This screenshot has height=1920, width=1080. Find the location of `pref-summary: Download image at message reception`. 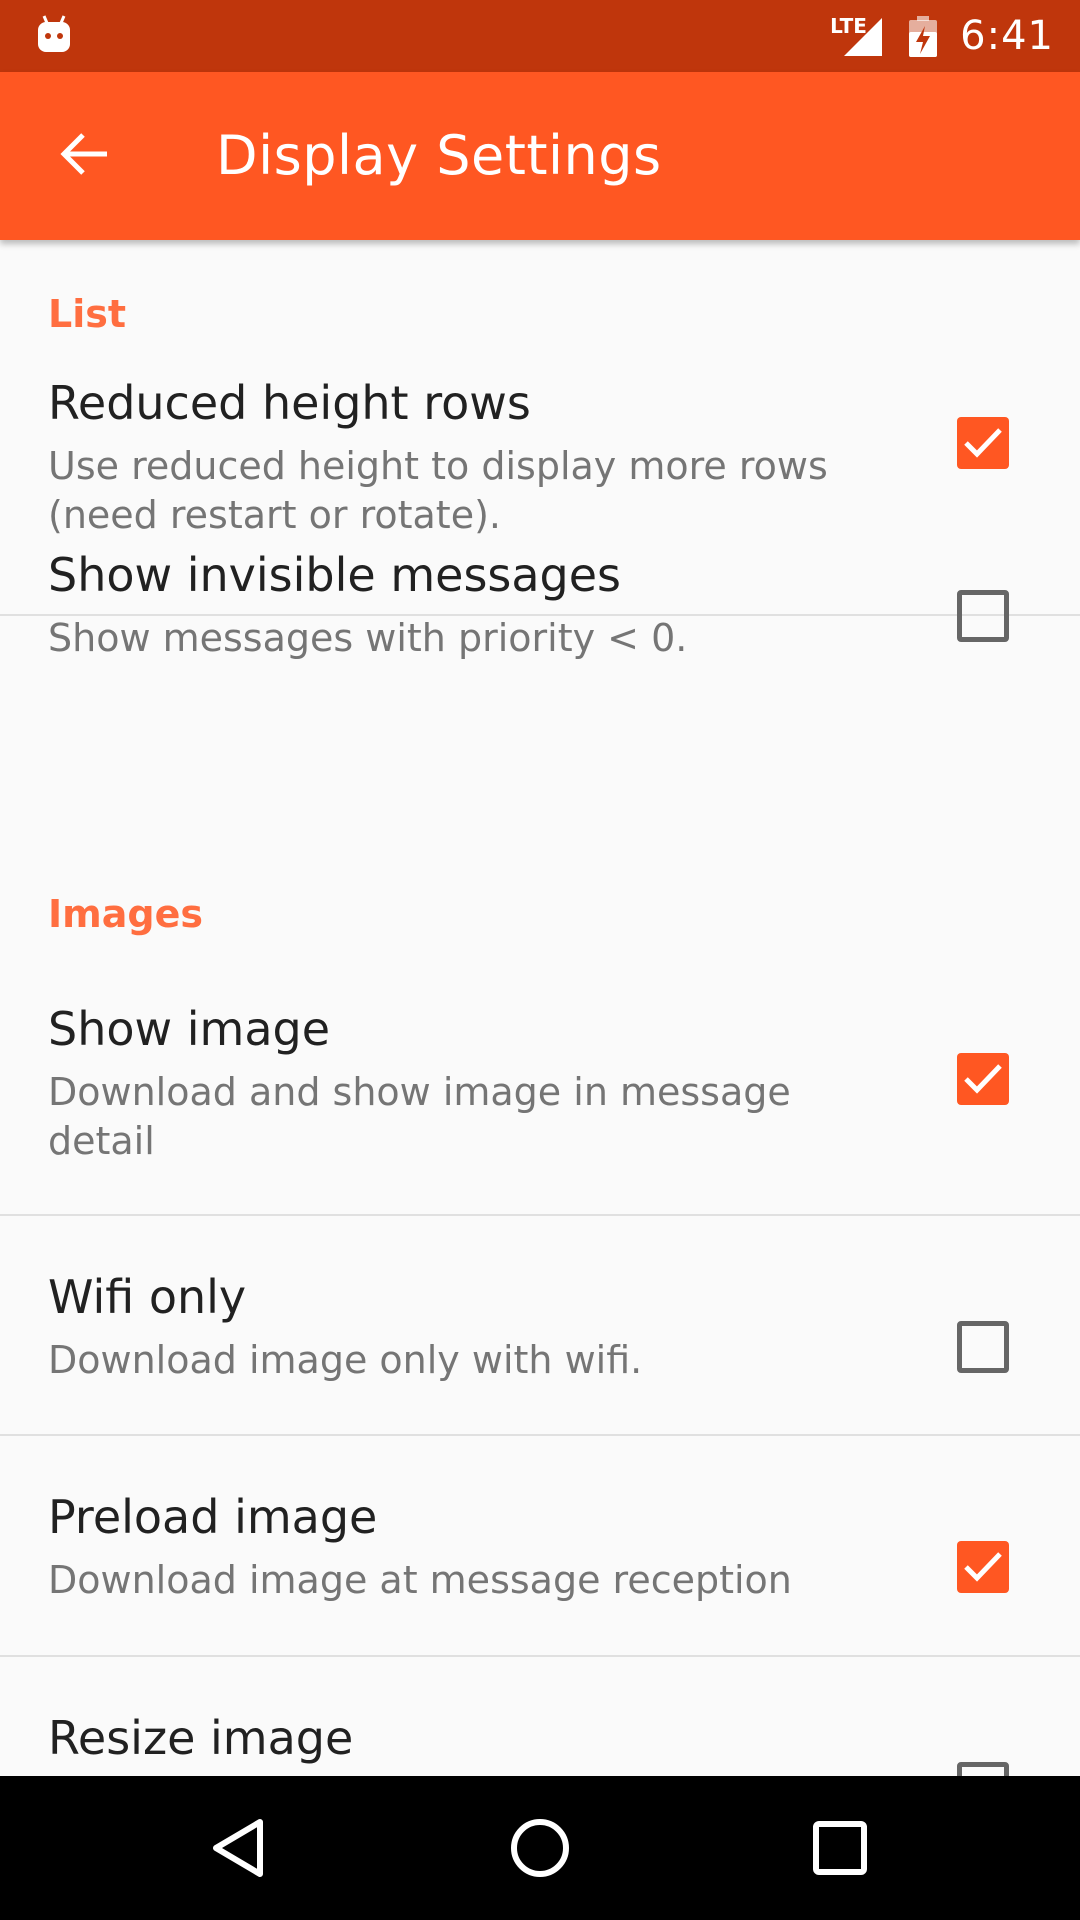

pref-summary: Download image at message reception is located at coordinates (420, 1580).